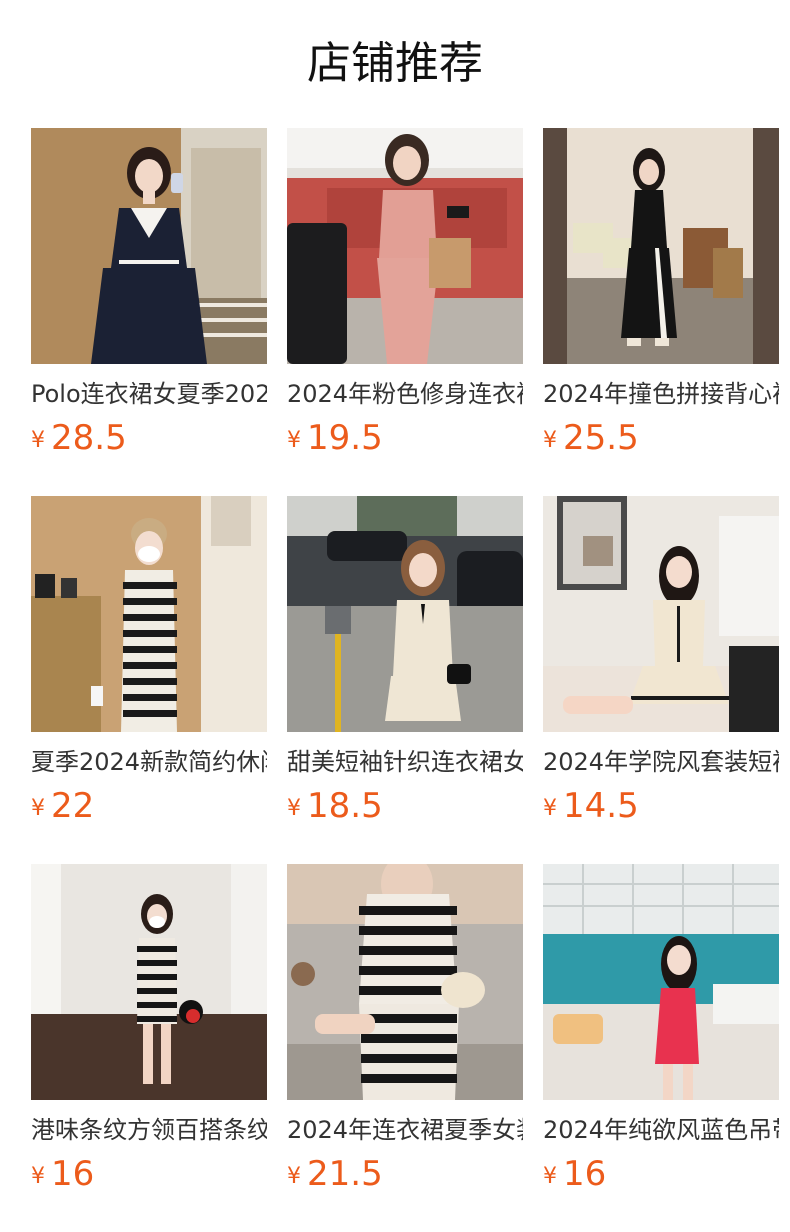  Describe the element at coordinates (405, 1130) in the screenshot. I see `product-name: 2024年连衣裙夏季女装` at that location.